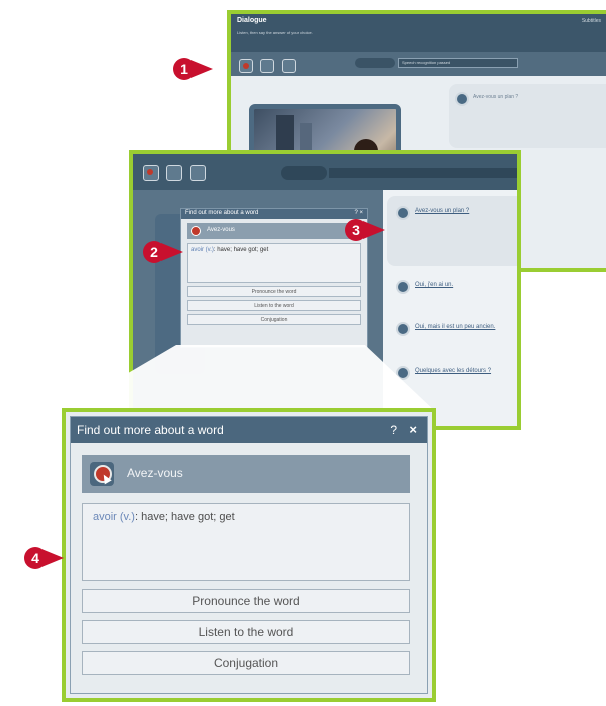 Image resolution: width=606 pixels, height=706 pixels. I want to click on callout-number: 1, so click(184, 69).